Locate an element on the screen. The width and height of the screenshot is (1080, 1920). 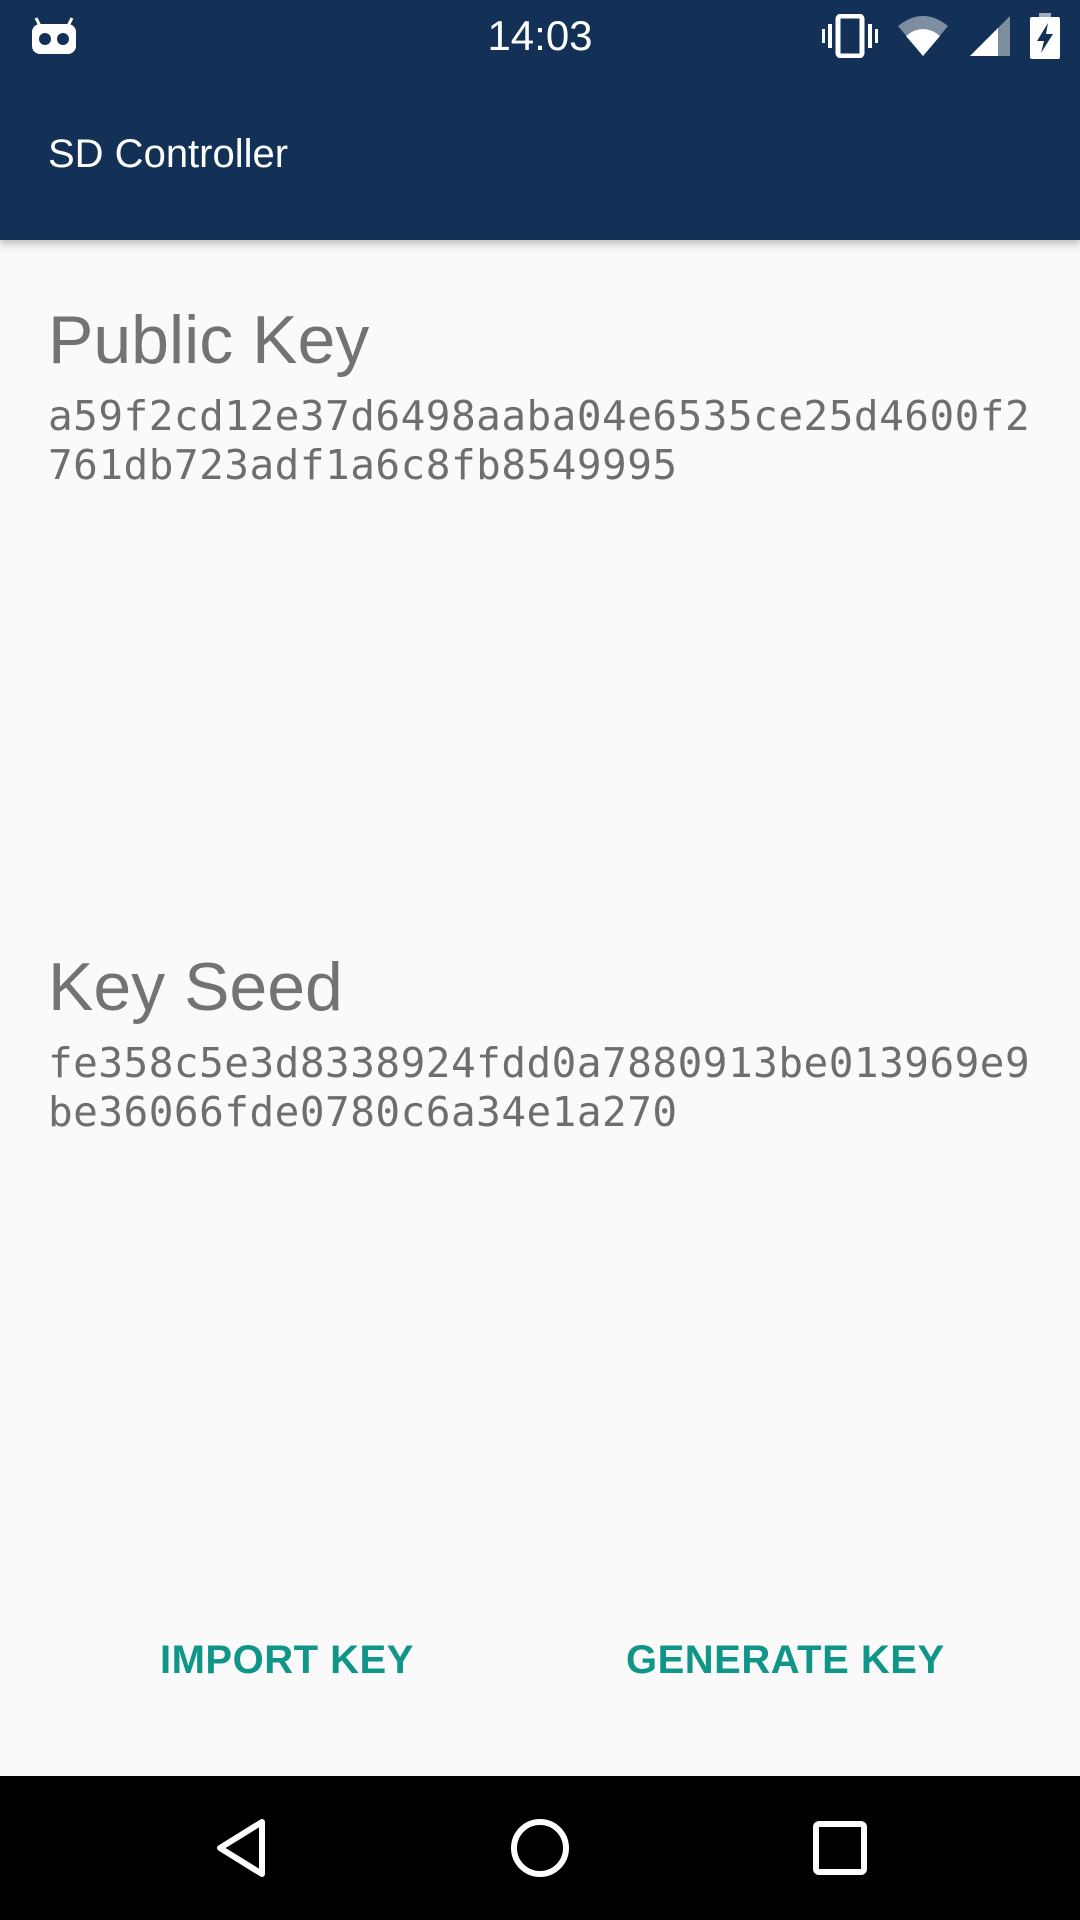
navigation-bar is located at coordinates (540, 1848).